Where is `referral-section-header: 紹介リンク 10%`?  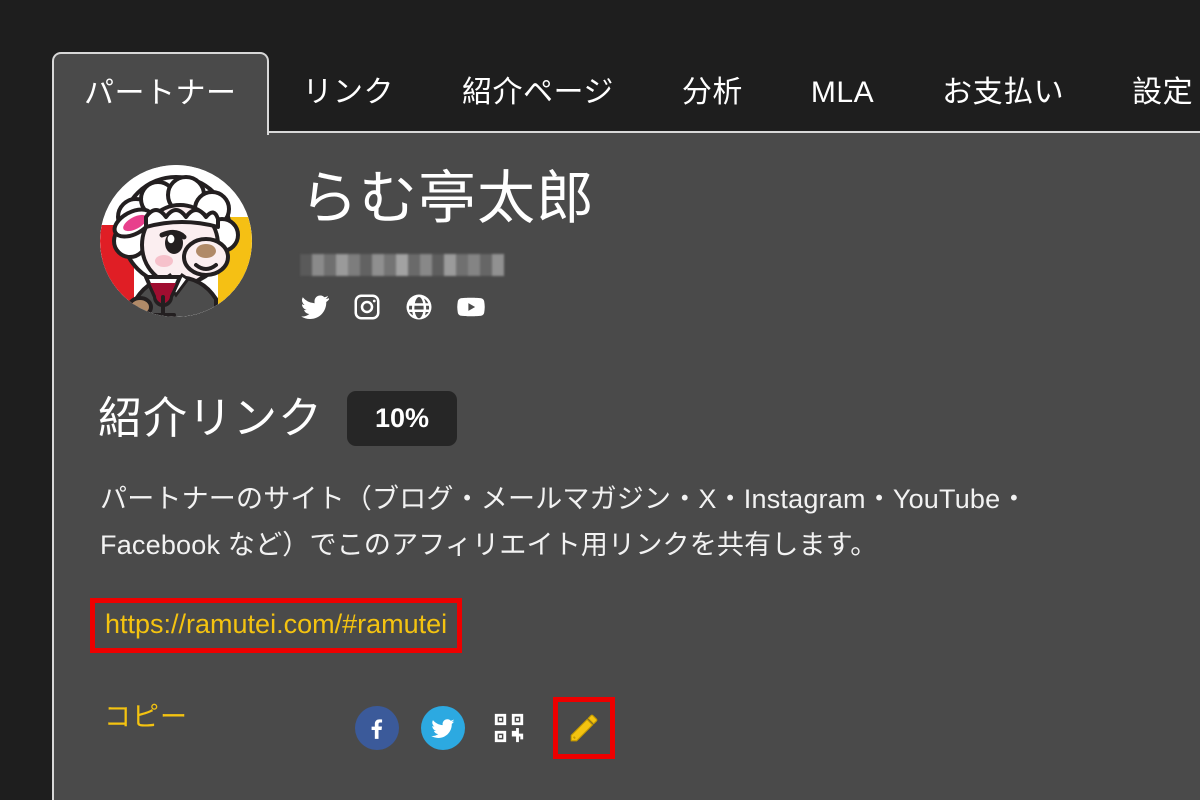 referral-section-header: 紹介リンク 10% is located at coordinates (278, 418).